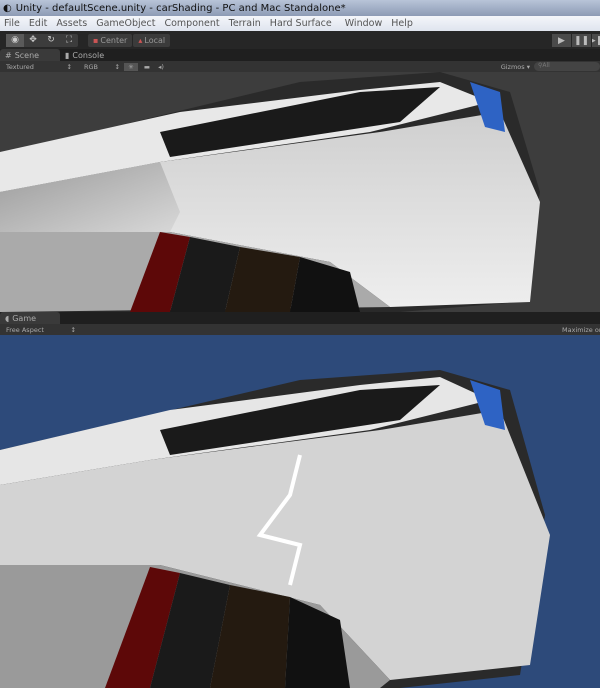 This screenshot has height=688, width=600. I want to click on pause-button: ❚❚, so click(581, 40).